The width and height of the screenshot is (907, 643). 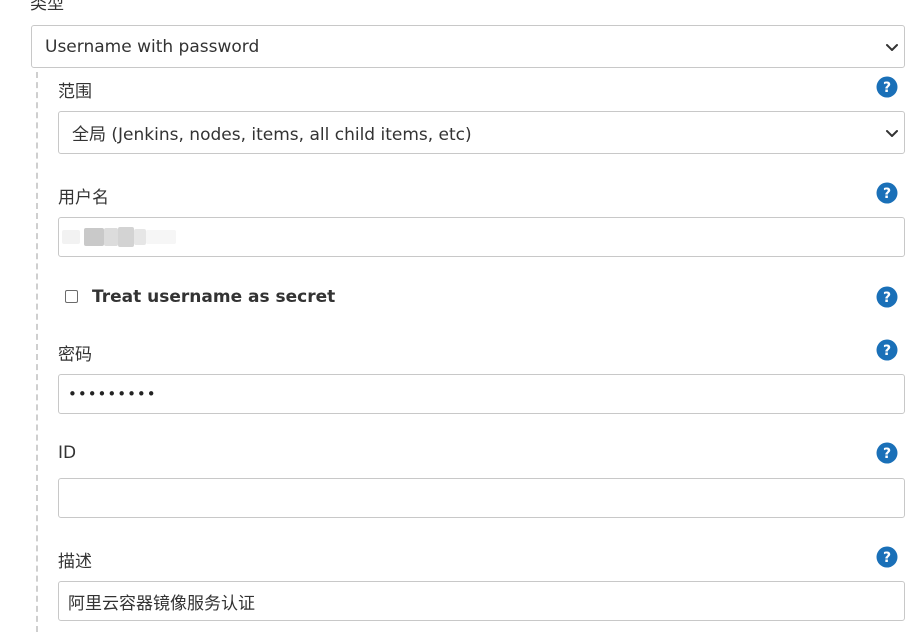 I want to click on type-select-value: Username with password, so click(x=152, y=46).